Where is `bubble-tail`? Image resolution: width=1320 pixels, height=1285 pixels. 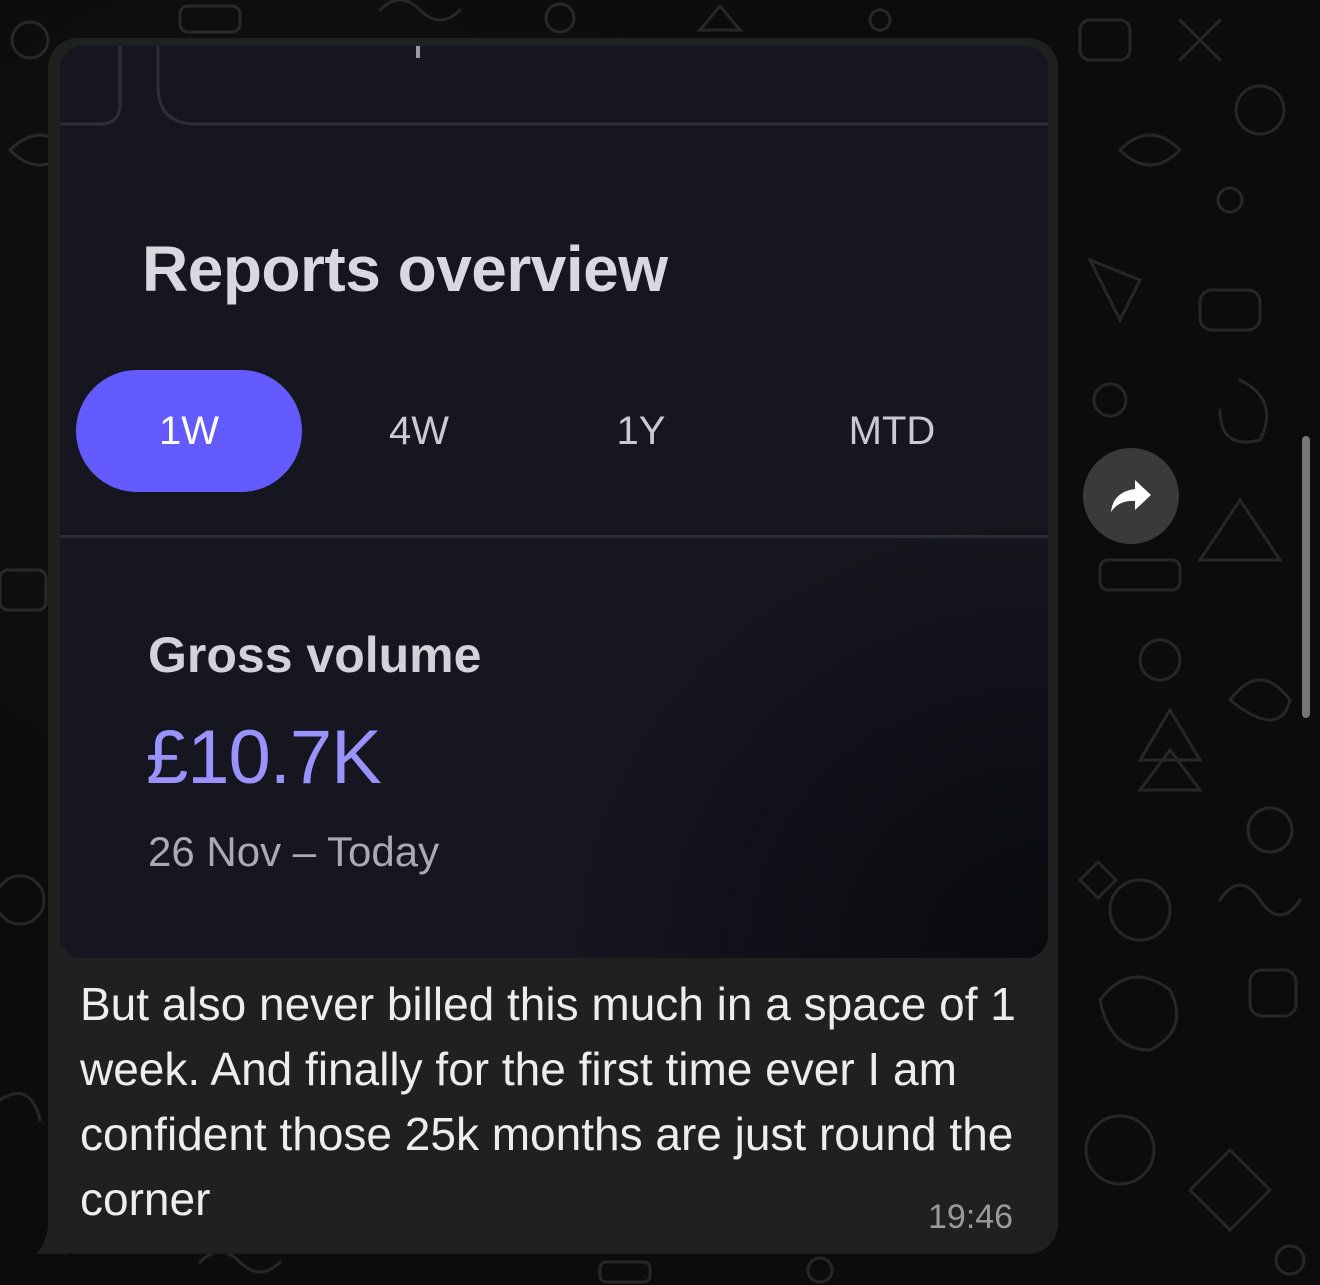 bubble-tail is located at coordinates (52, 1232).